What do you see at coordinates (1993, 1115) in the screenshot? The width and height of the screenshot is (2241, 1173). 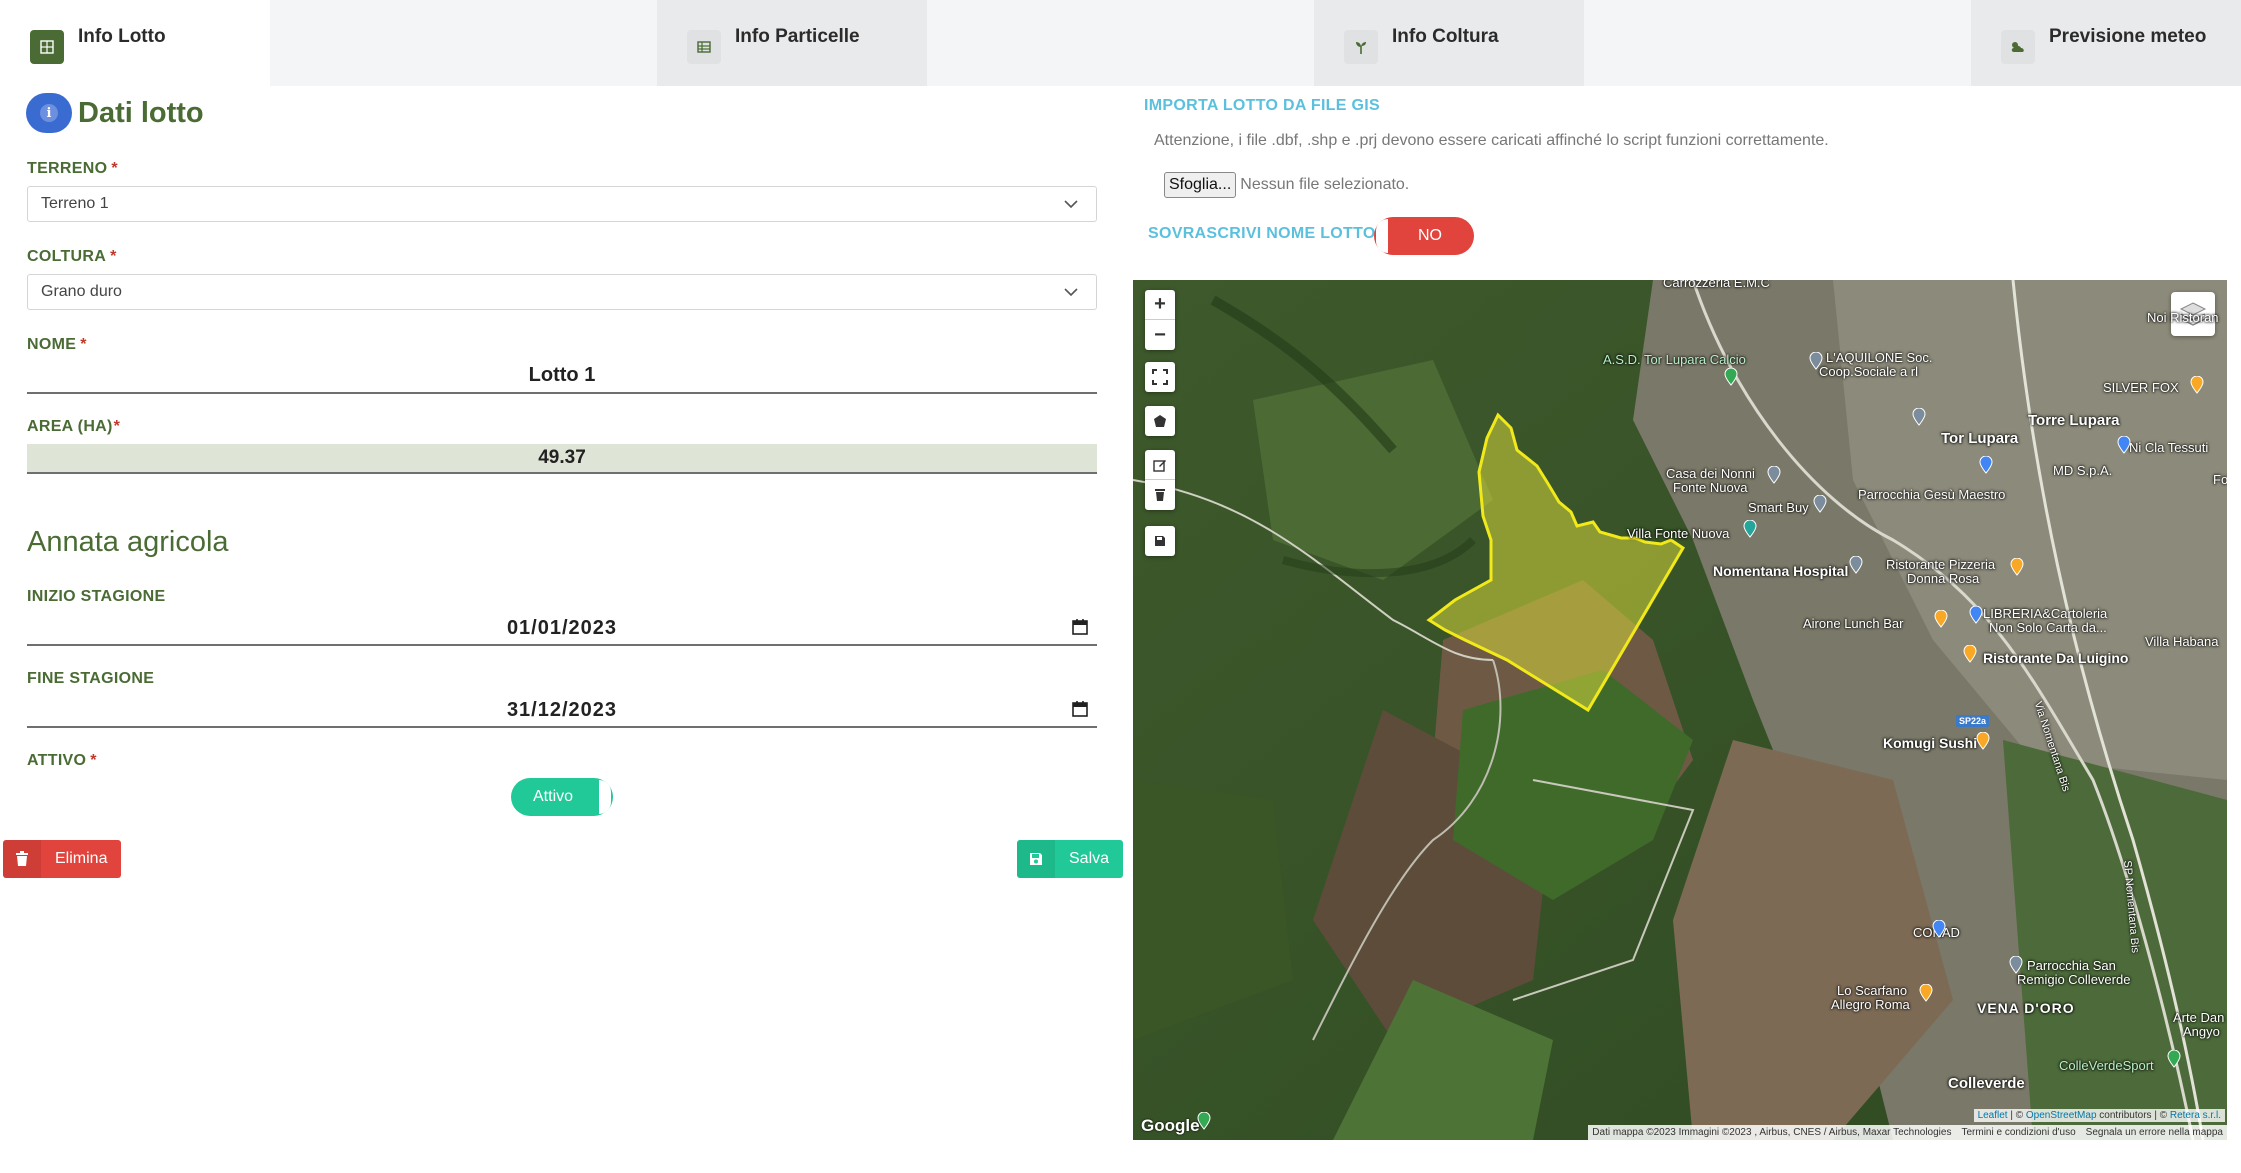 I see `leaflet-link: Leaflet` at bounding box center [1993, 1115].